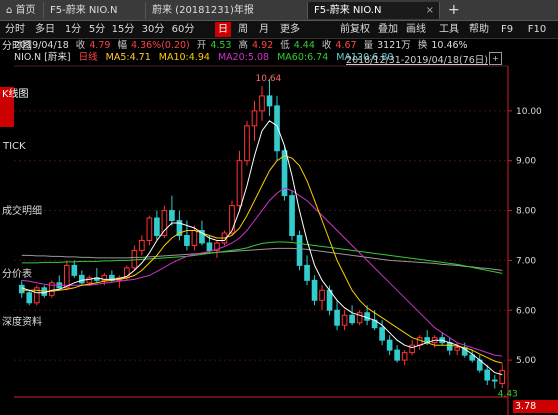 Image resolution: width=558 pixels, height=415 pixels. What do you see at coordinates (526, 361) in the screenshot?
I see `y-tick-label: 5.00` at bounding box center [526, 361].